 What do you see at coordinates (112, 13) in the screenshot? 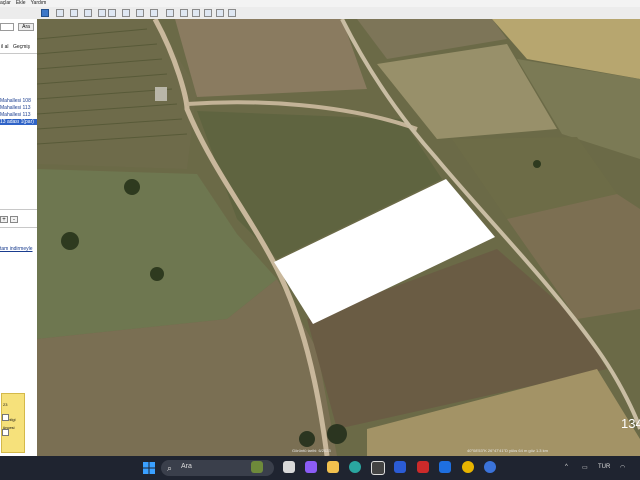
I see `tour-button` at bounding box center [112, 13].